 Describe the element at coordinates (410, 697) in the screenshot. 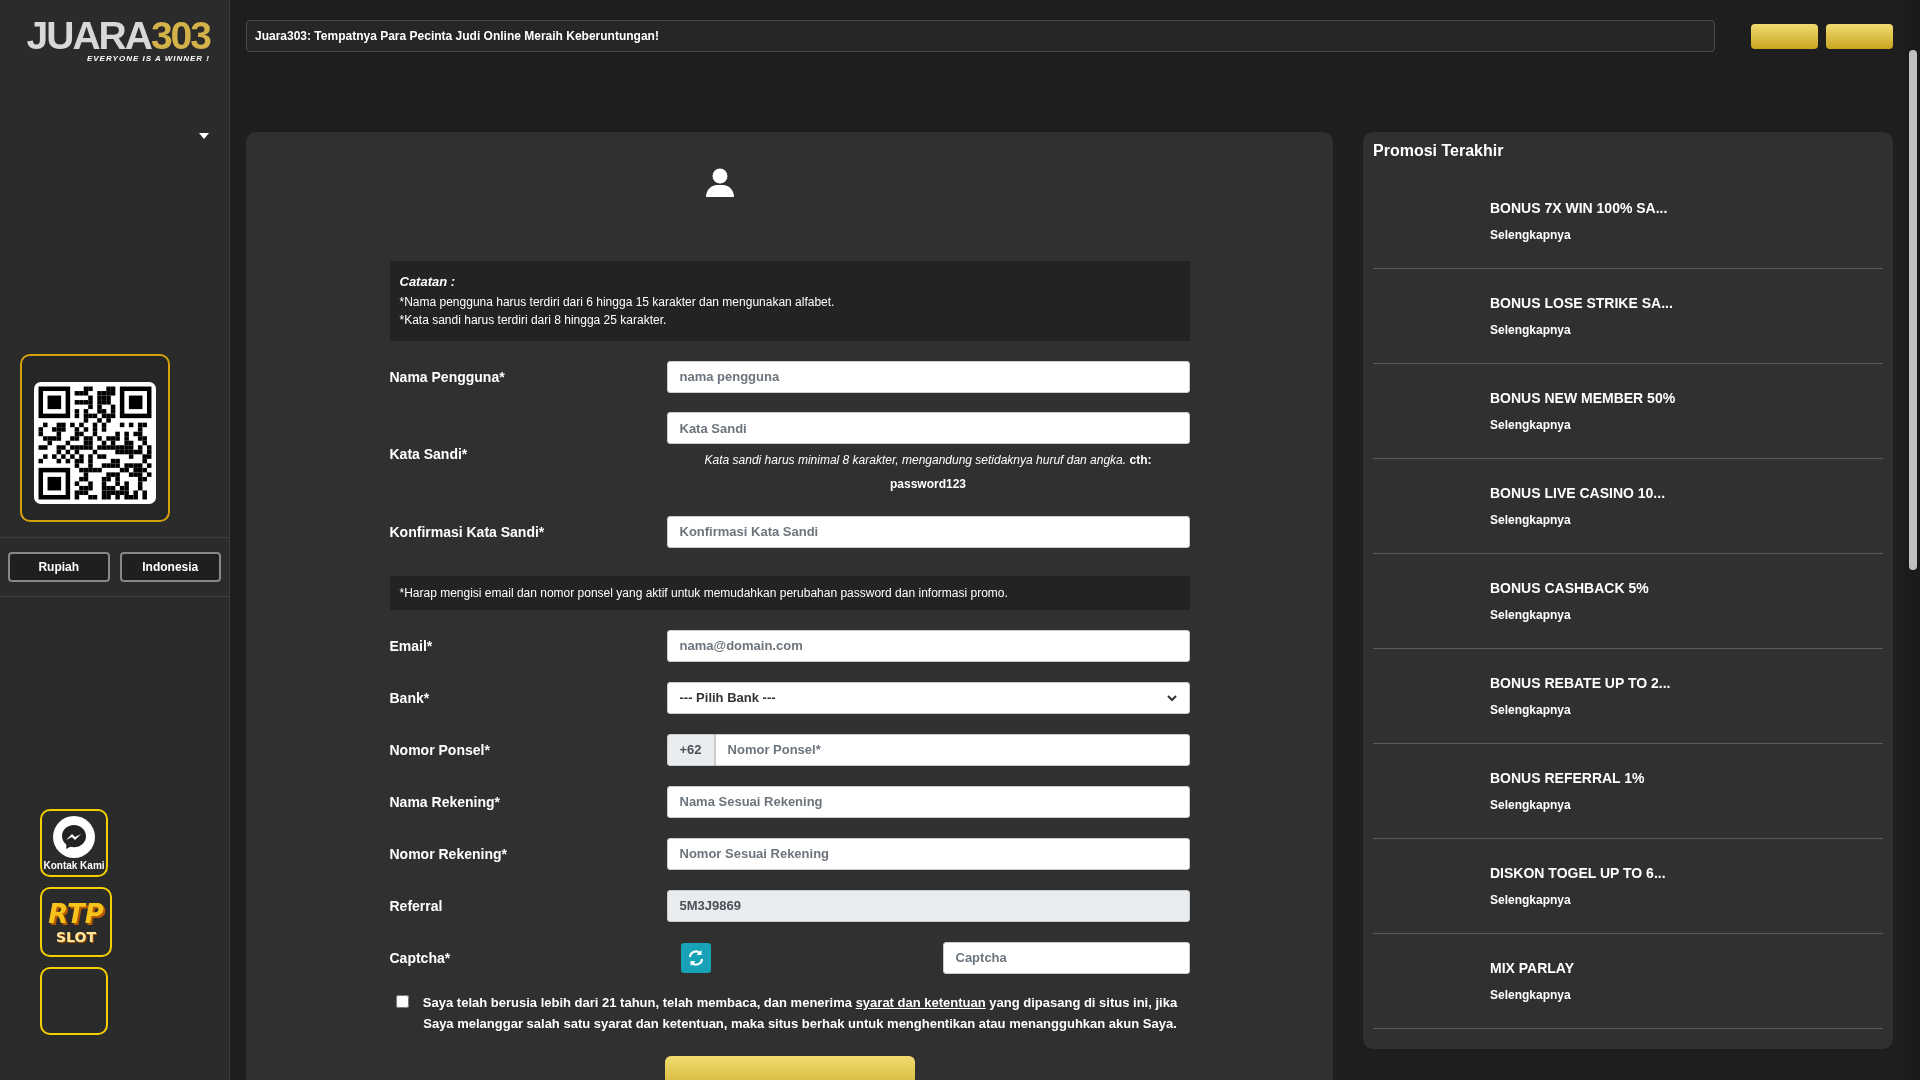

I see `field-label: Bank*` at that location.